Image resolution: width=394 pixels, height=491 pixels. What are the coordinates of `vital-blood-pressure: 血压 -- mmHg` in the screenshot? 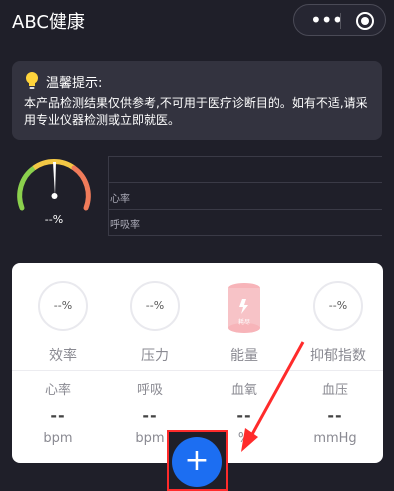 It's located at (335, 412).